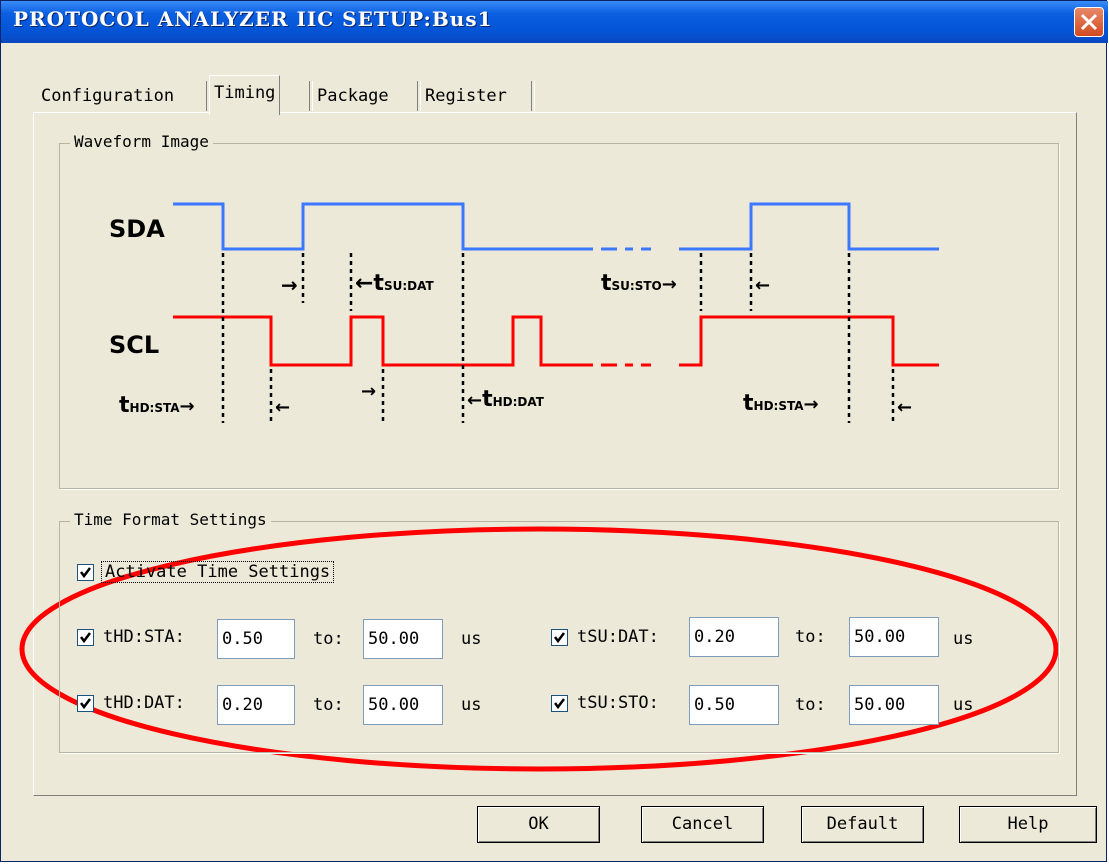  I want to click on tsu-dat-max-input, so click(894, 637).